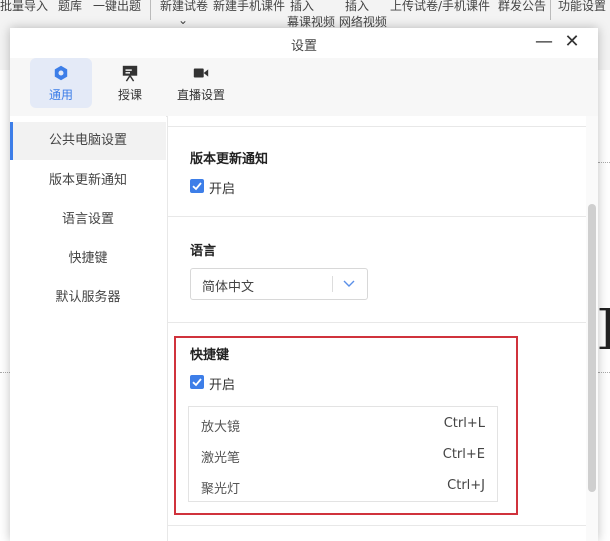 The width and height of the screenshot is (610, 541). I want to click on tab-live-settings: 直播设置, so click(201, 83).